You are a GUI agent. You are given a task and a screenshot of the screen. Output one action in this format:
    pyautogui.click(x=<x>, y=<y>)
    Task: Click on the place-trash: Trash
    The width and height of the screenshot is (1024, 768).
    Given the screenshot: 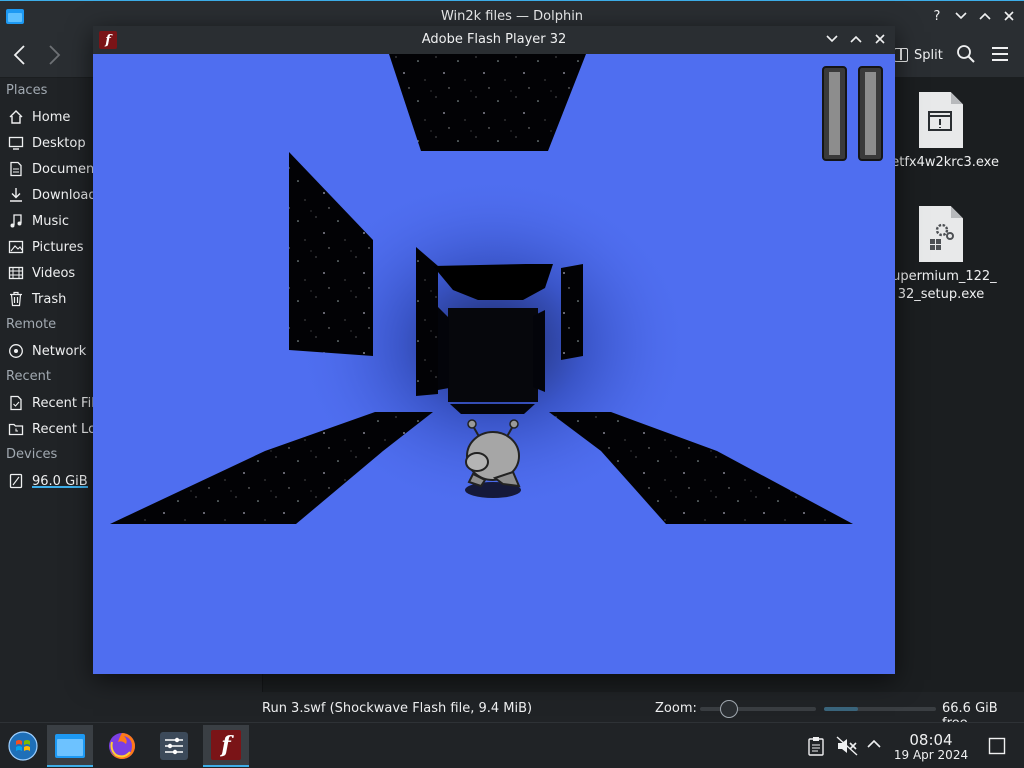 What is the action you would take?
    pyautogui.click(x=48, y=299)
    